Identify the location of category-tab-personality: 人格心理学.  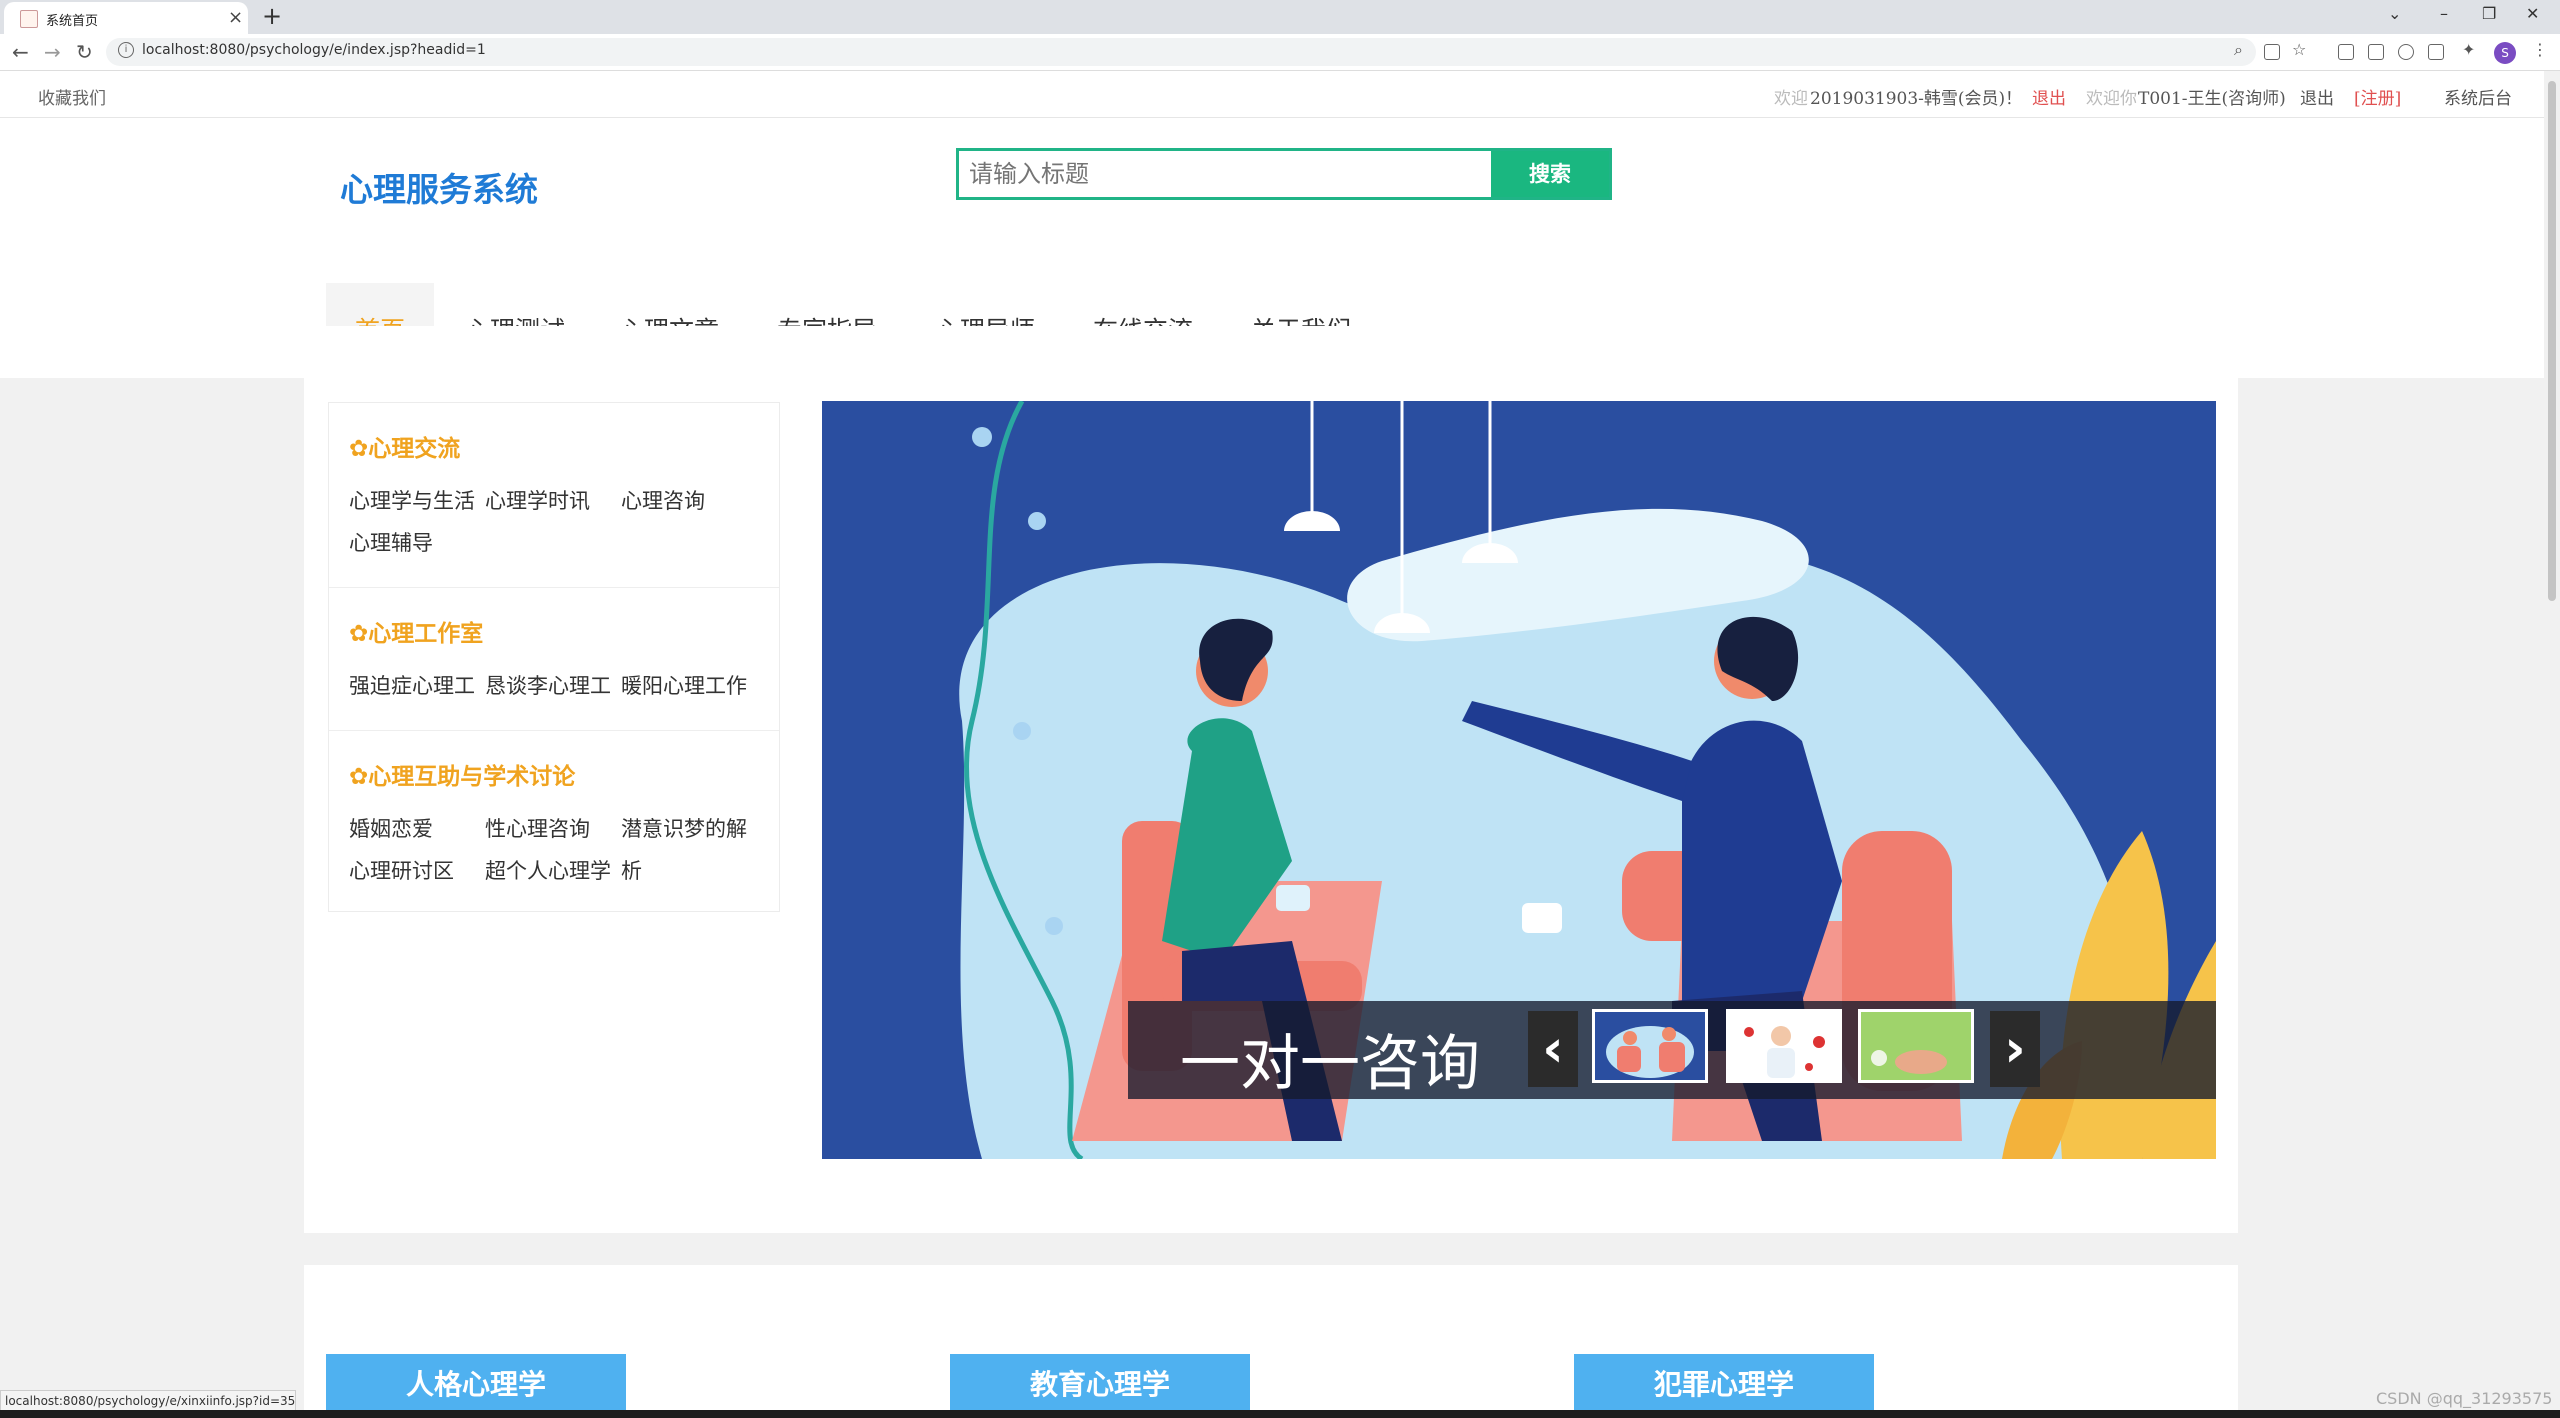
(476, 1383).